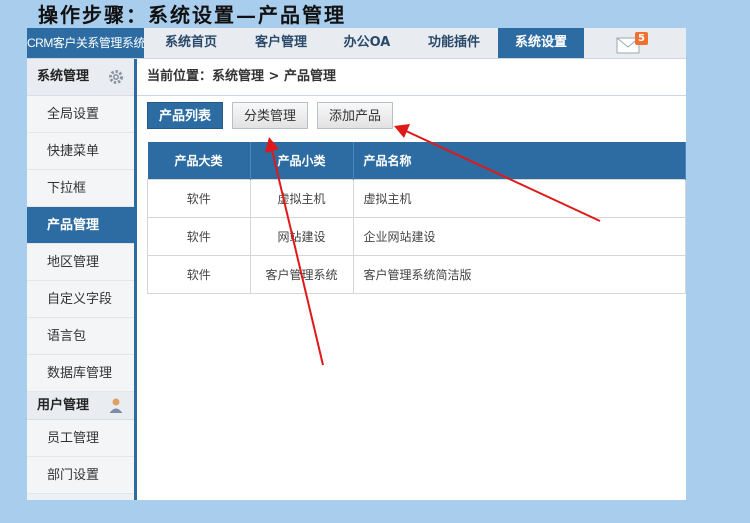  What do you see at coordinates (80, 475) in the screenshot?
I see `sidebar-item-department-settings: 部门设置` at bounding box center [80, 475].